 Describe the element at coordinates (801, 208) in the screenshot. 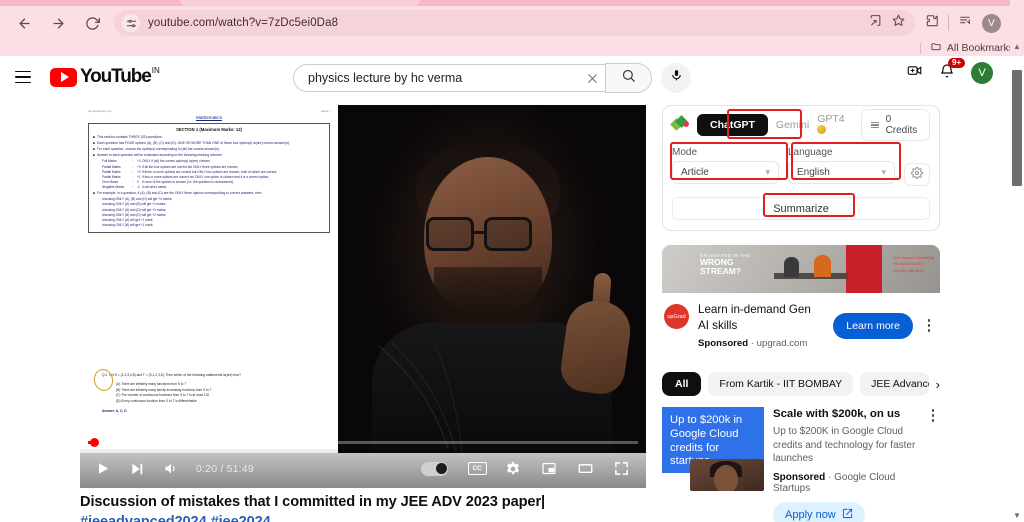

I see `summarize-button: Summarize` at that location.